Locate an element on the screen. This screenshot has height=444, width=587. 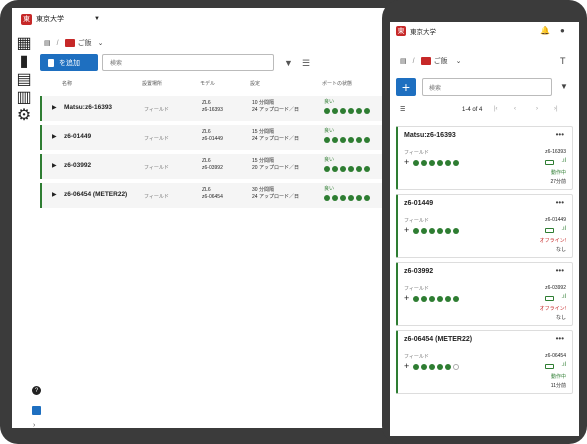
last-page-icon: ›| is located at coordinates (556, 109).